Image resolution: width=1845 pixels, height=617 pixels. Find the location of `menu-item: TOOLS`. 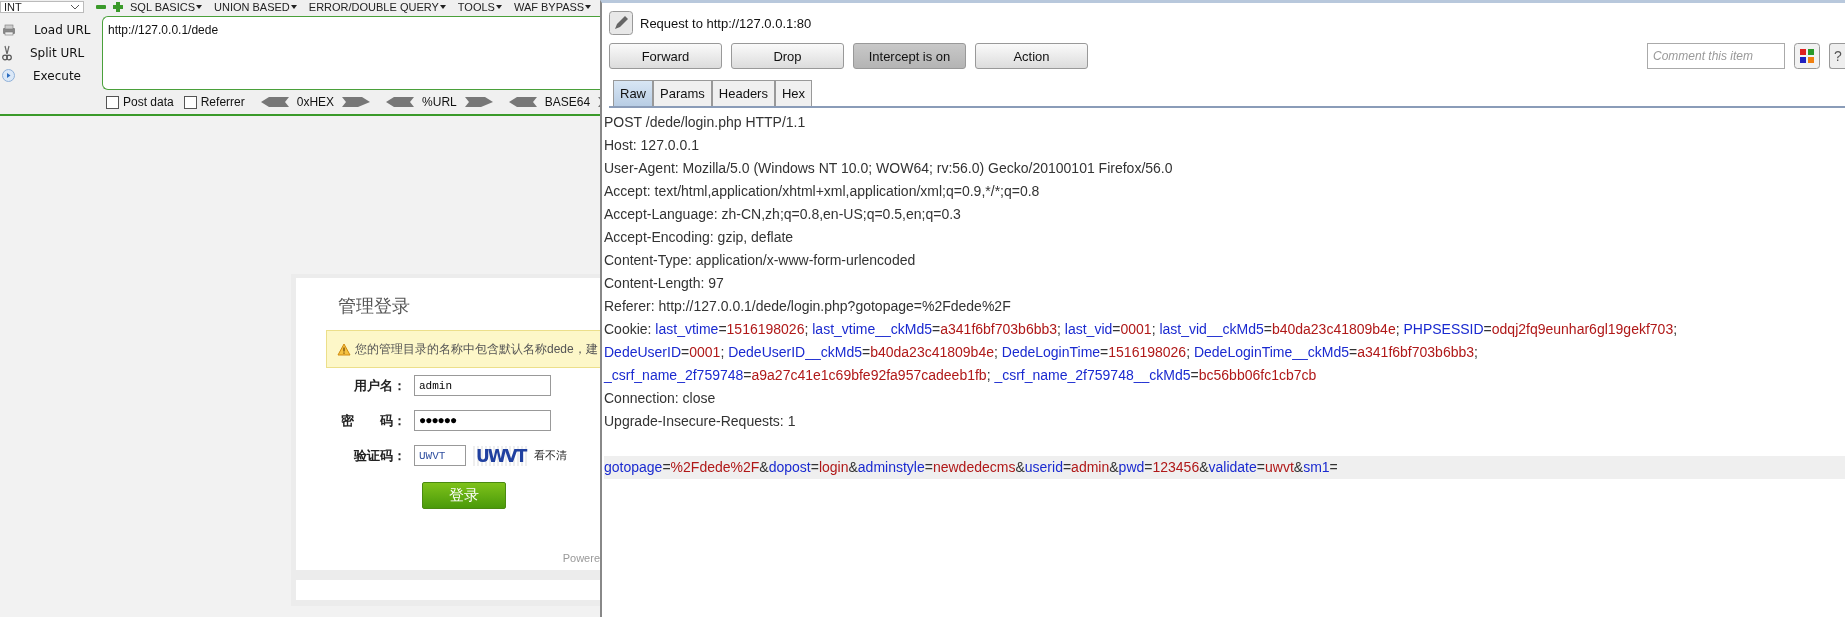

menu-item: TOOLS is located at coordinates (479, 6).